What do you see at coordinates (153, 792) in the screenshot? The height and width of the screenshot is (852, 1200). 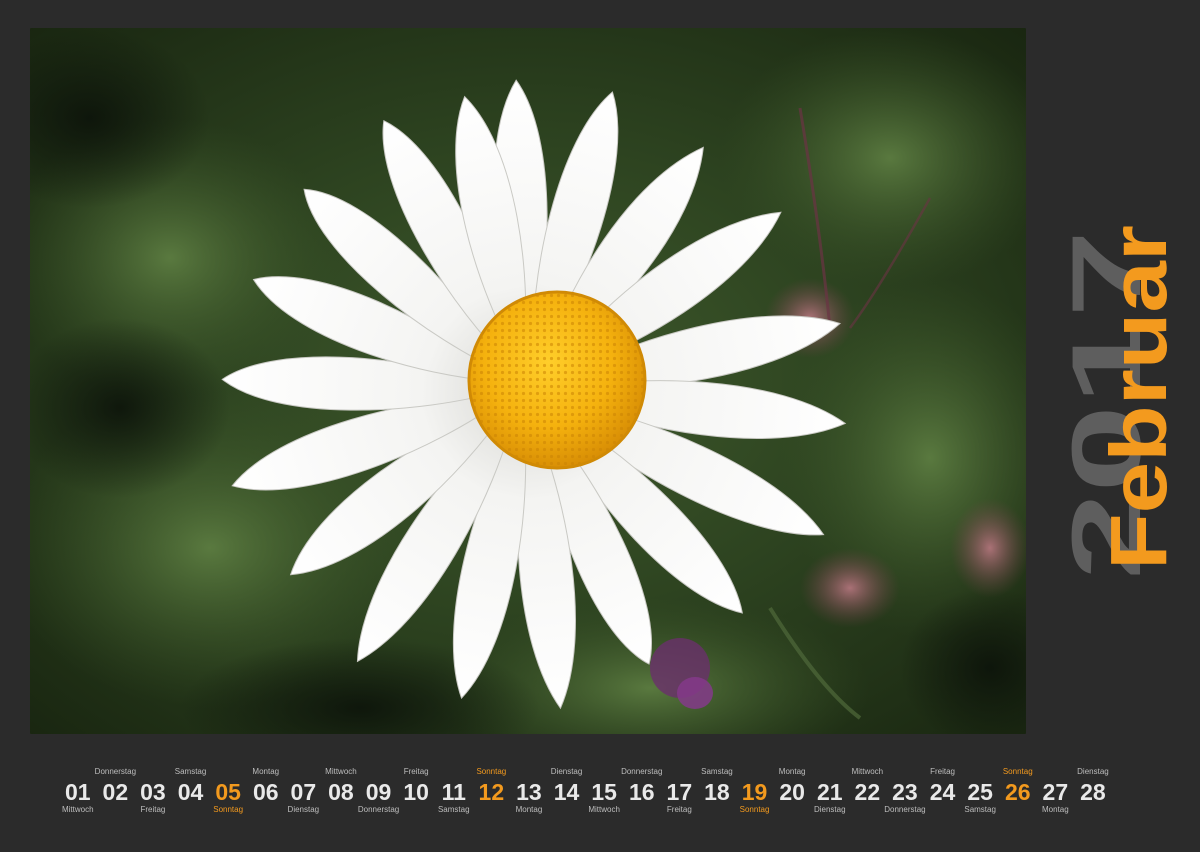 I see `day-number: 03` at bounding box center [153, 792].